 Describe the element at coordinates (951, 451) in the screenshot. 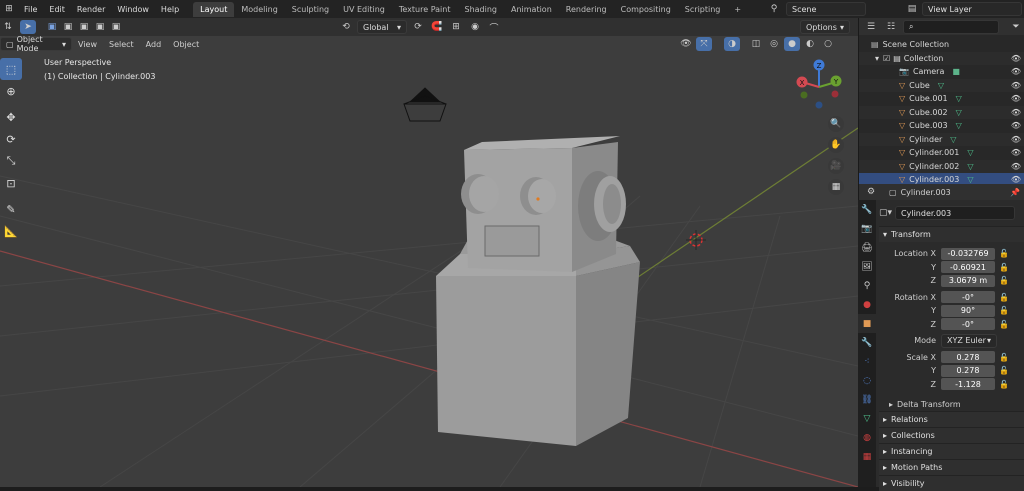

I see `instancing-panel-header: ▸ Instancing` at that location.